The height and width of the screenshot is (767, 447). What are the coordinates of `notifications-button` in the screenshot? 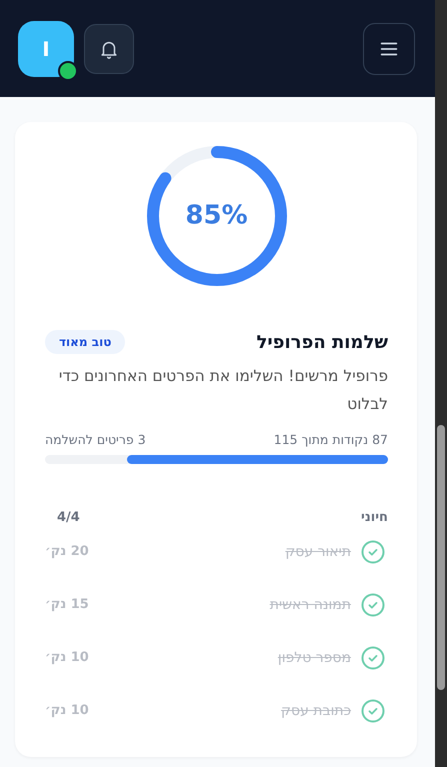 It's located at (109, 49).